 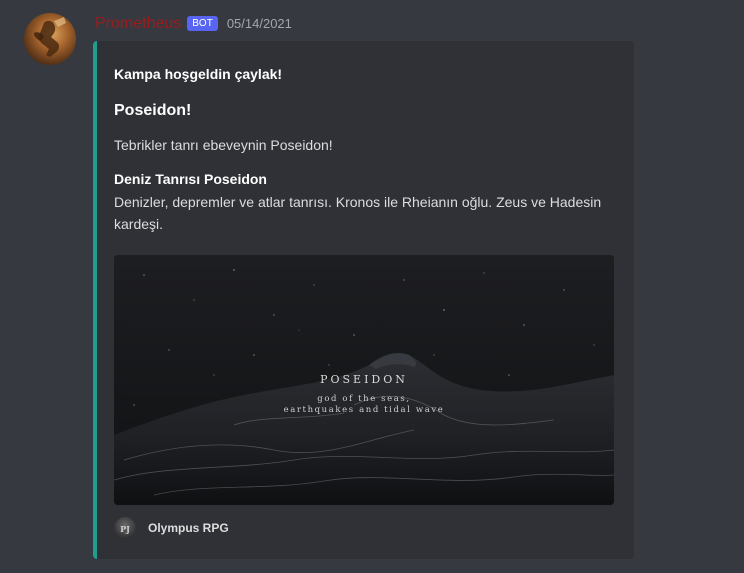 I want to click on embed-author: Kampa hoşgeldin çaylak!, so click(x=198, y=74).